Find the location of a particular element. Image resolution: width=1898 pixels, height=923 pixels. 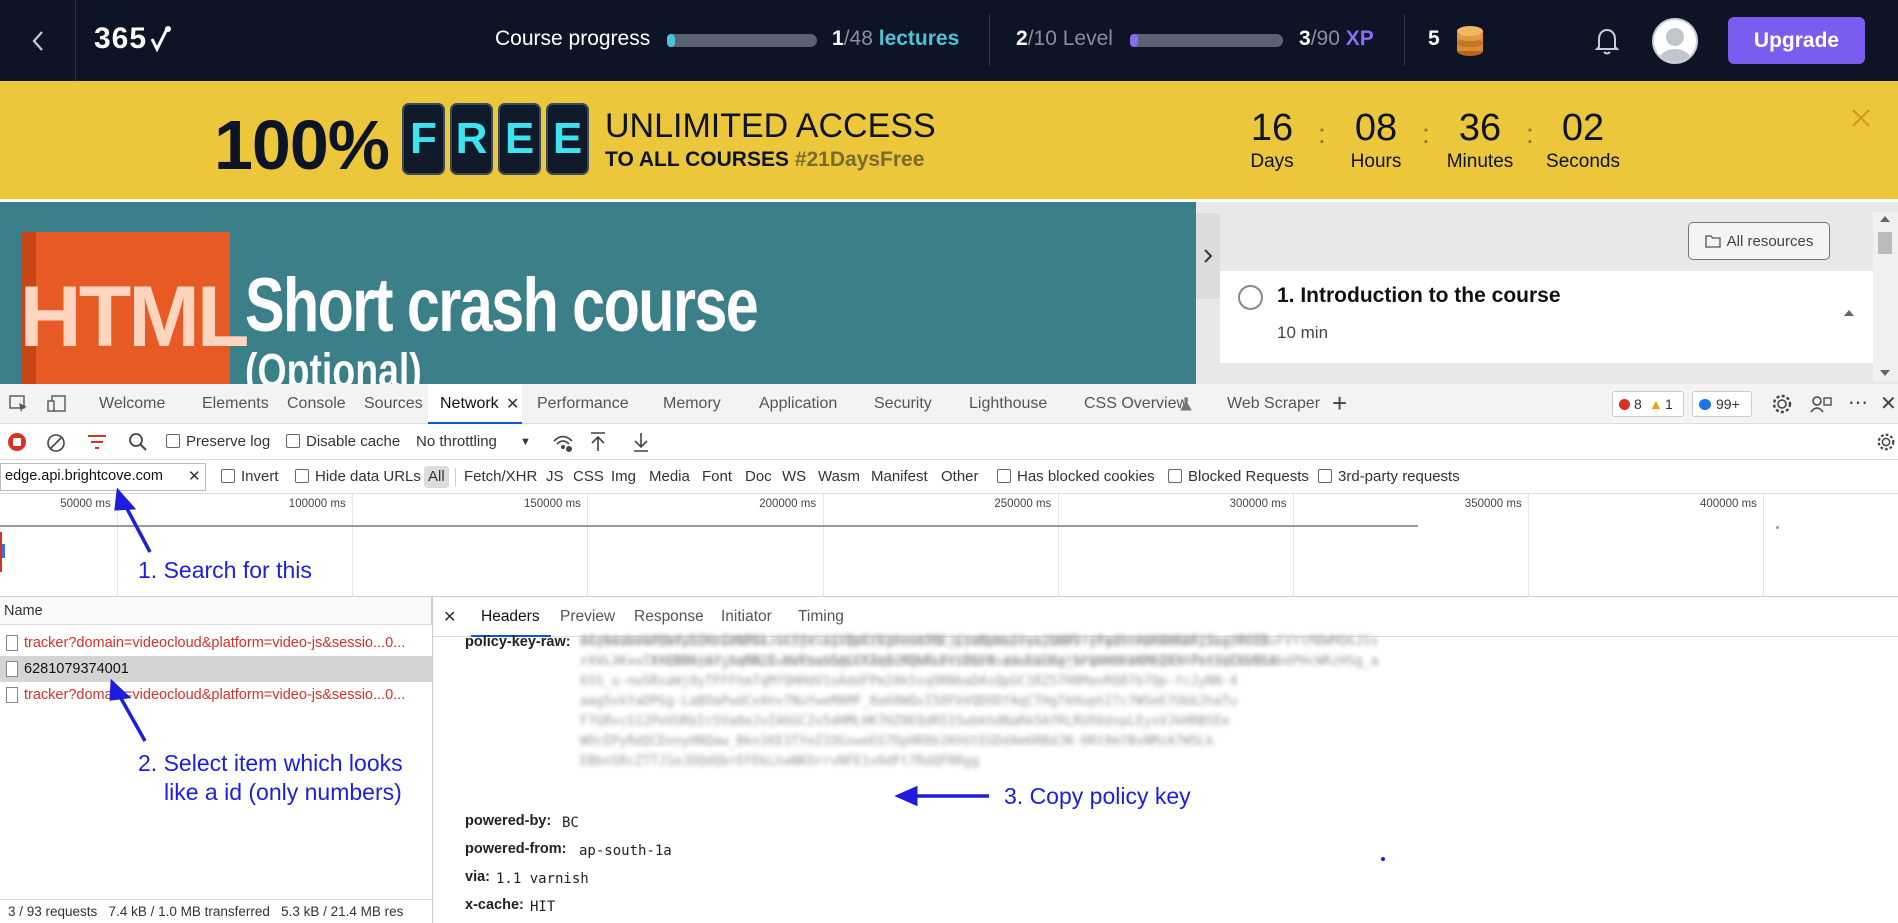

course-video: HTML Short crash course (Optional) is located at coordinates (610, 293).